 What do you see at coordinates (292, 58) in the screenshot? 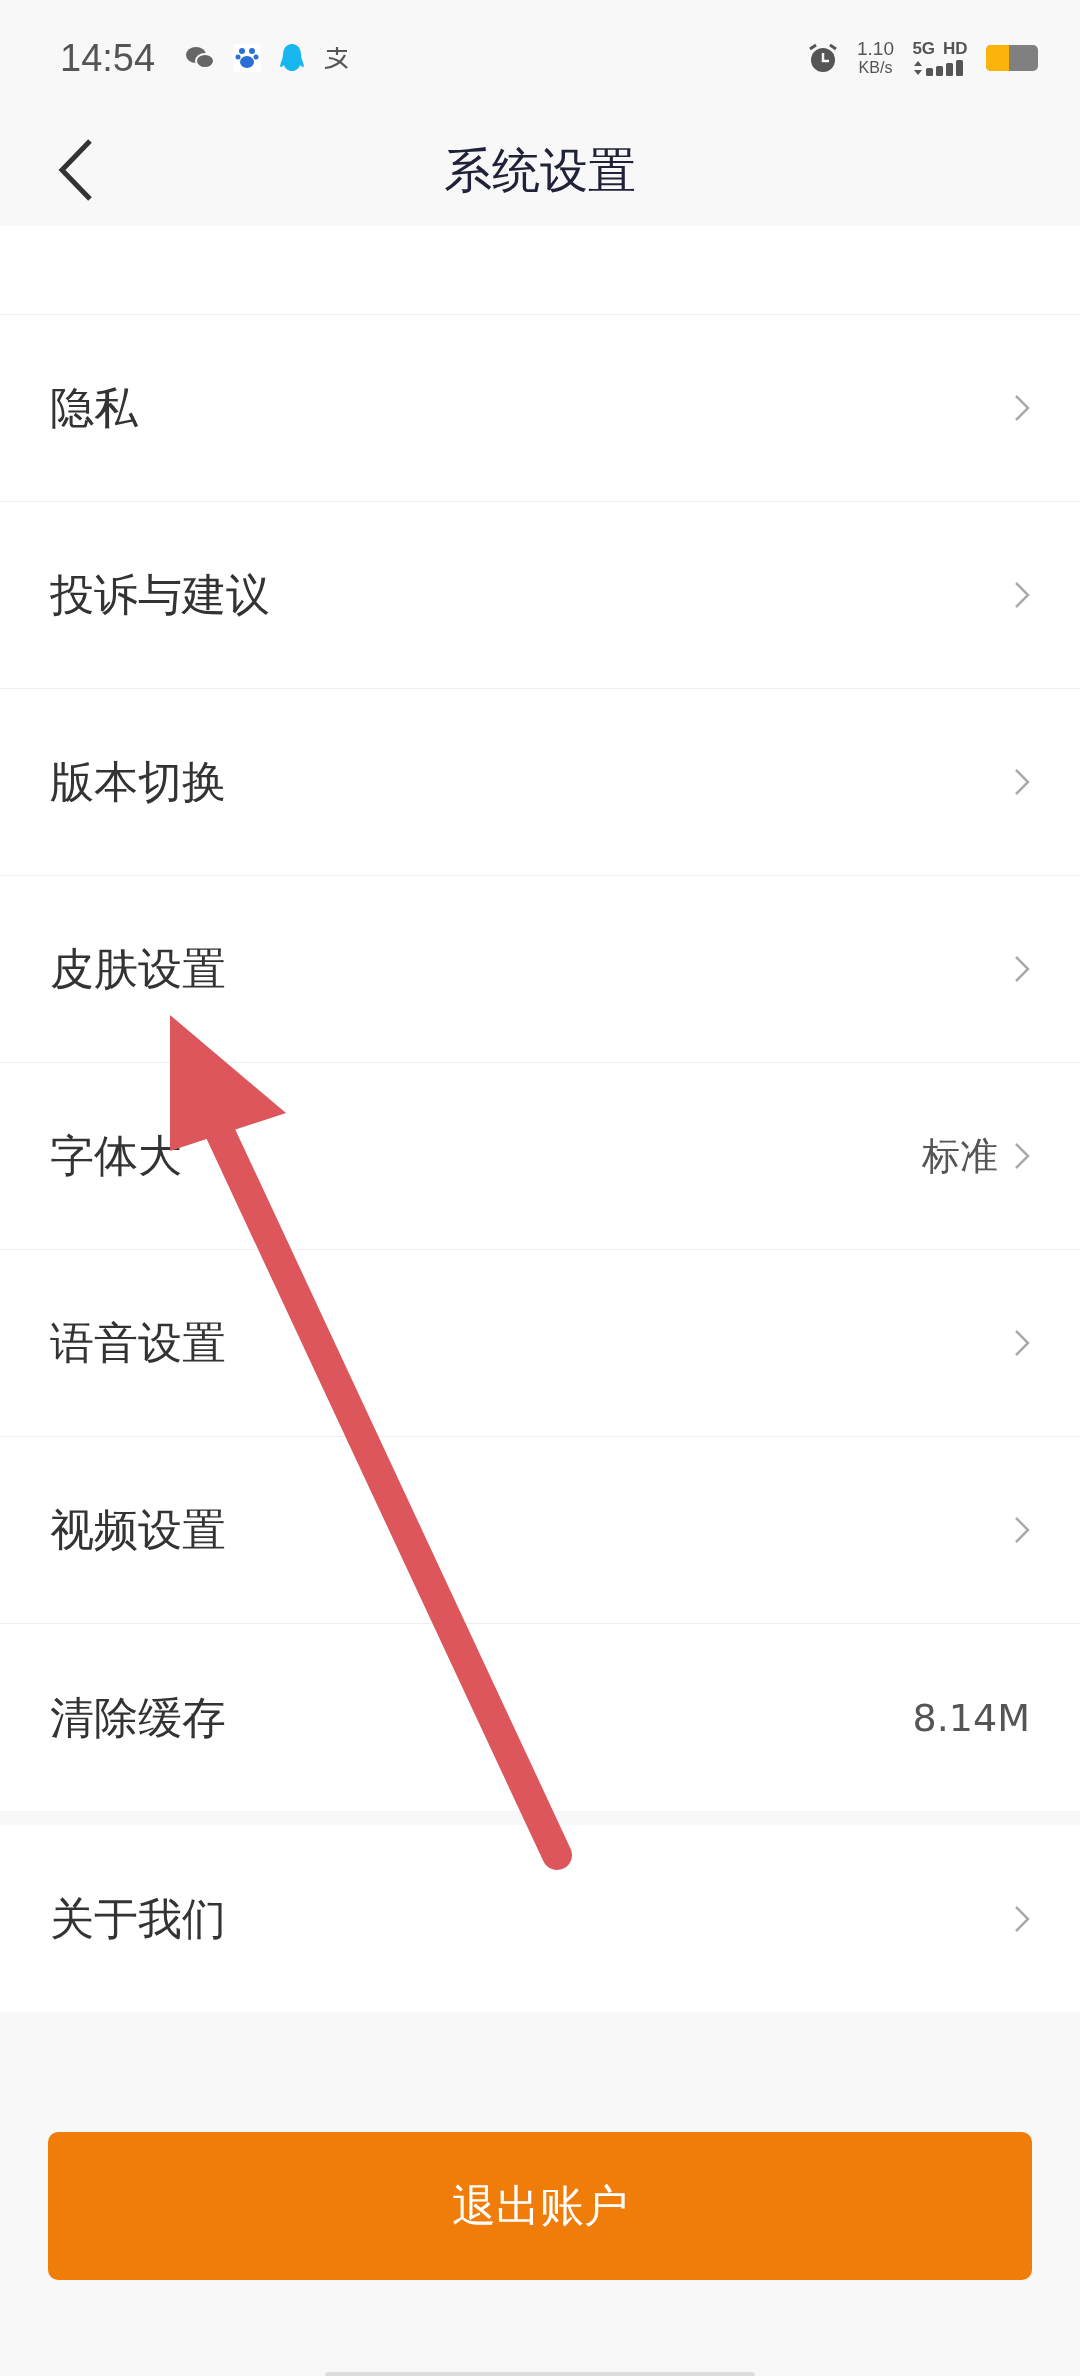
I see `penguin-icon` at bounding box center [292, 58].